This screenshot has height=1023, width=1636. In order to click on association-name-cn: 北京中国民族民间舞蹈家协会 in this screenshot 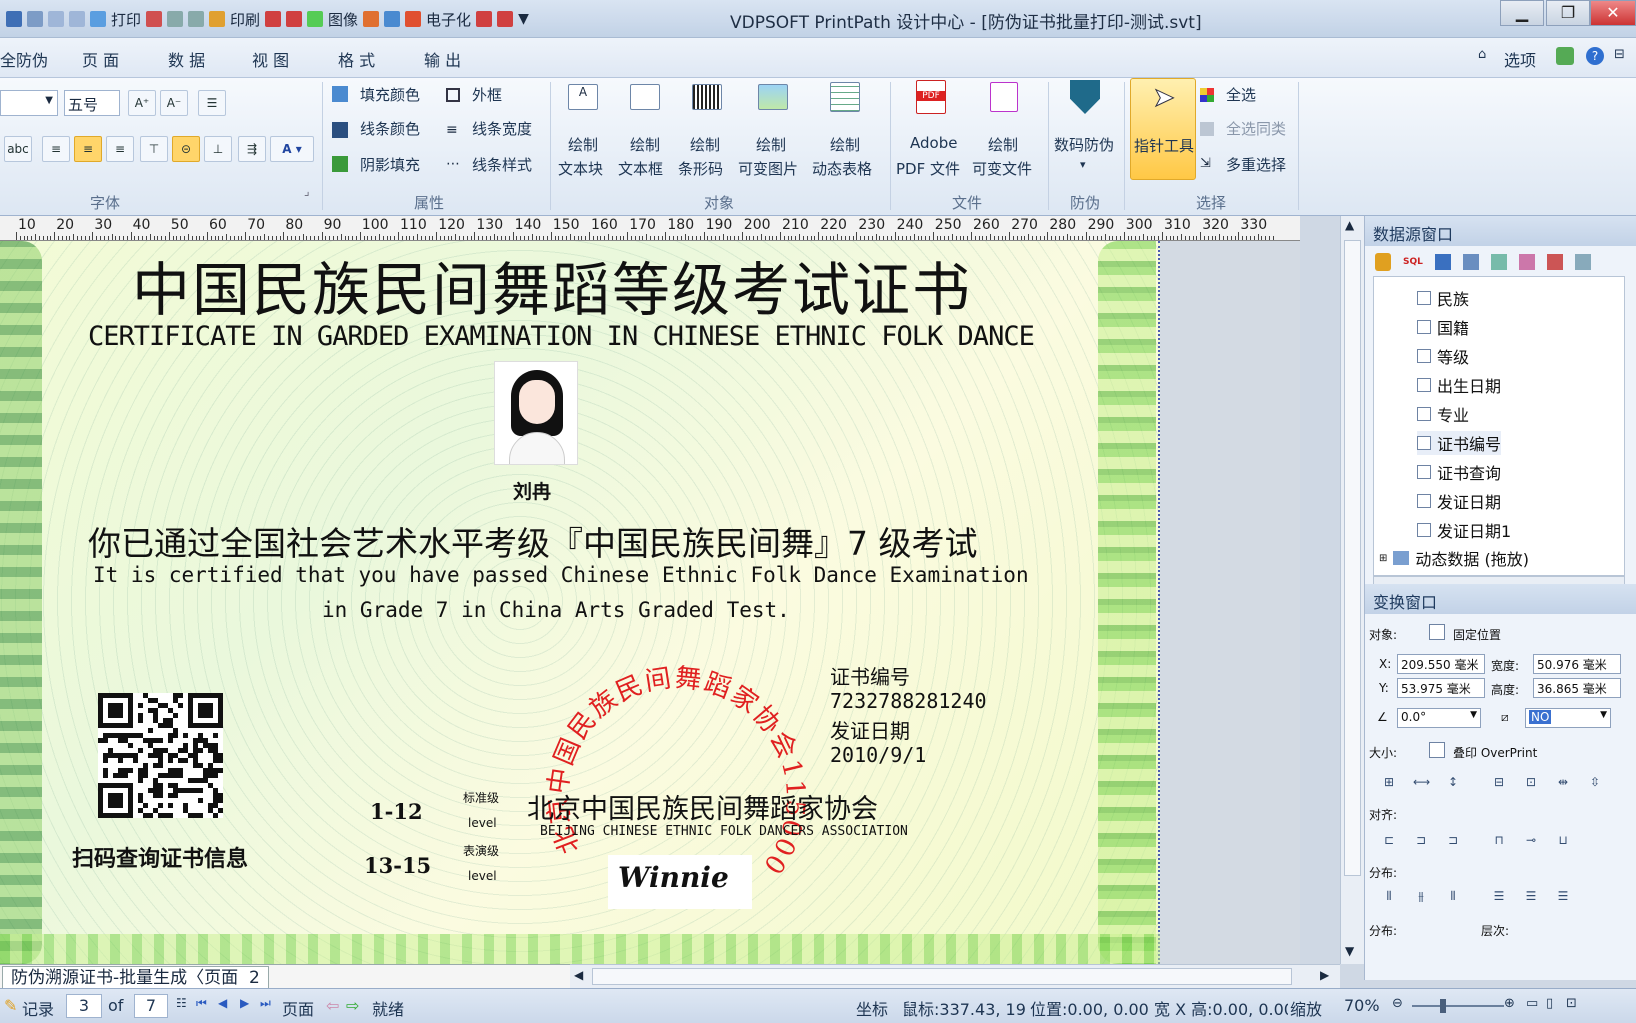, I will do `click(702, 806)`.